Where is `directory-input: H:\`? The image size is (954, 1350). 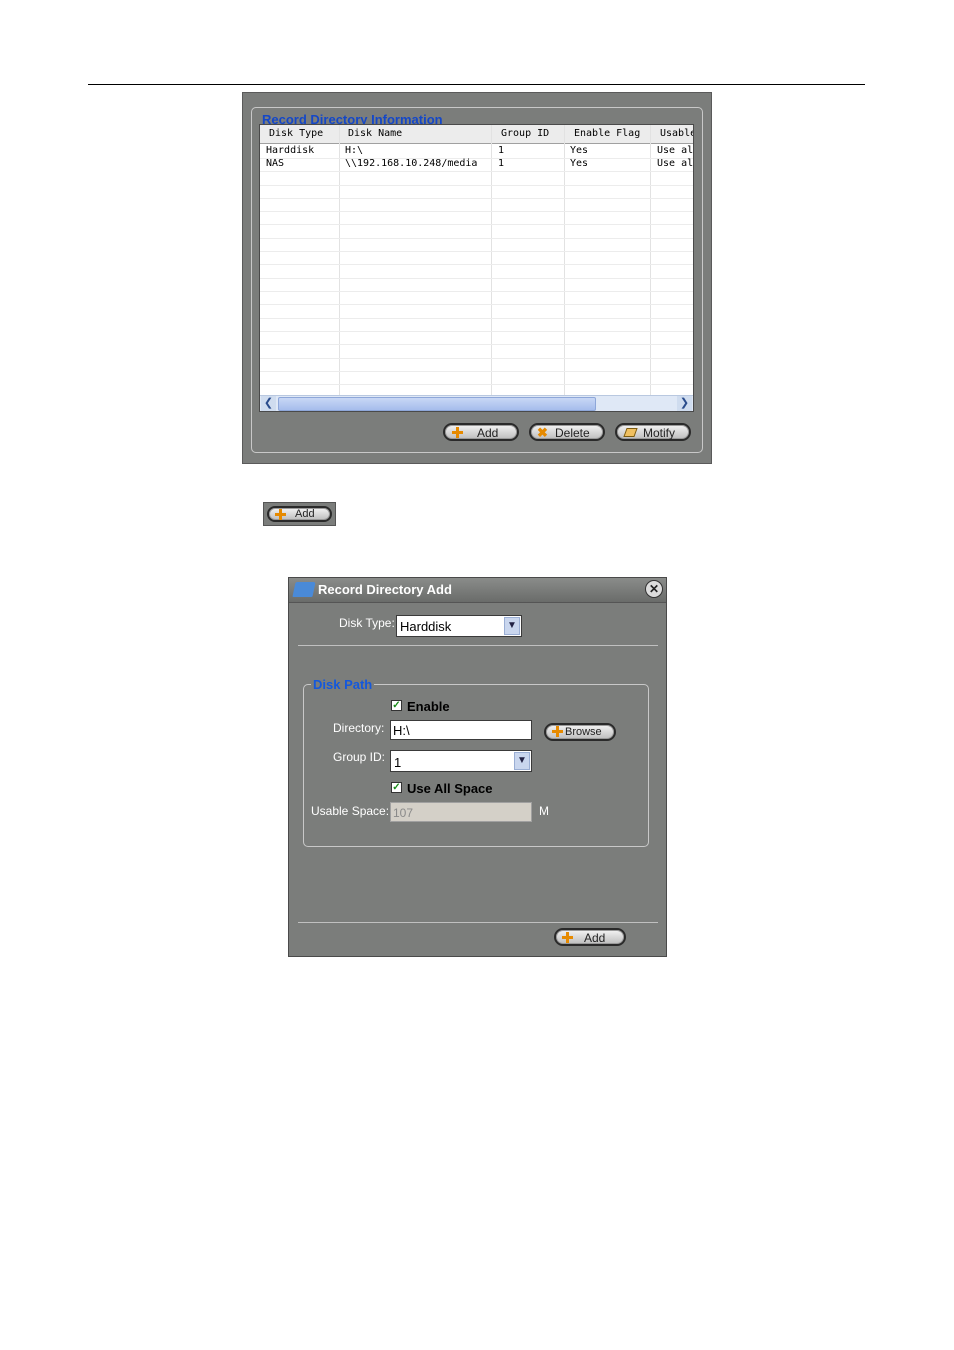
directory-input: H:\ is located at coordinates (461, 730).